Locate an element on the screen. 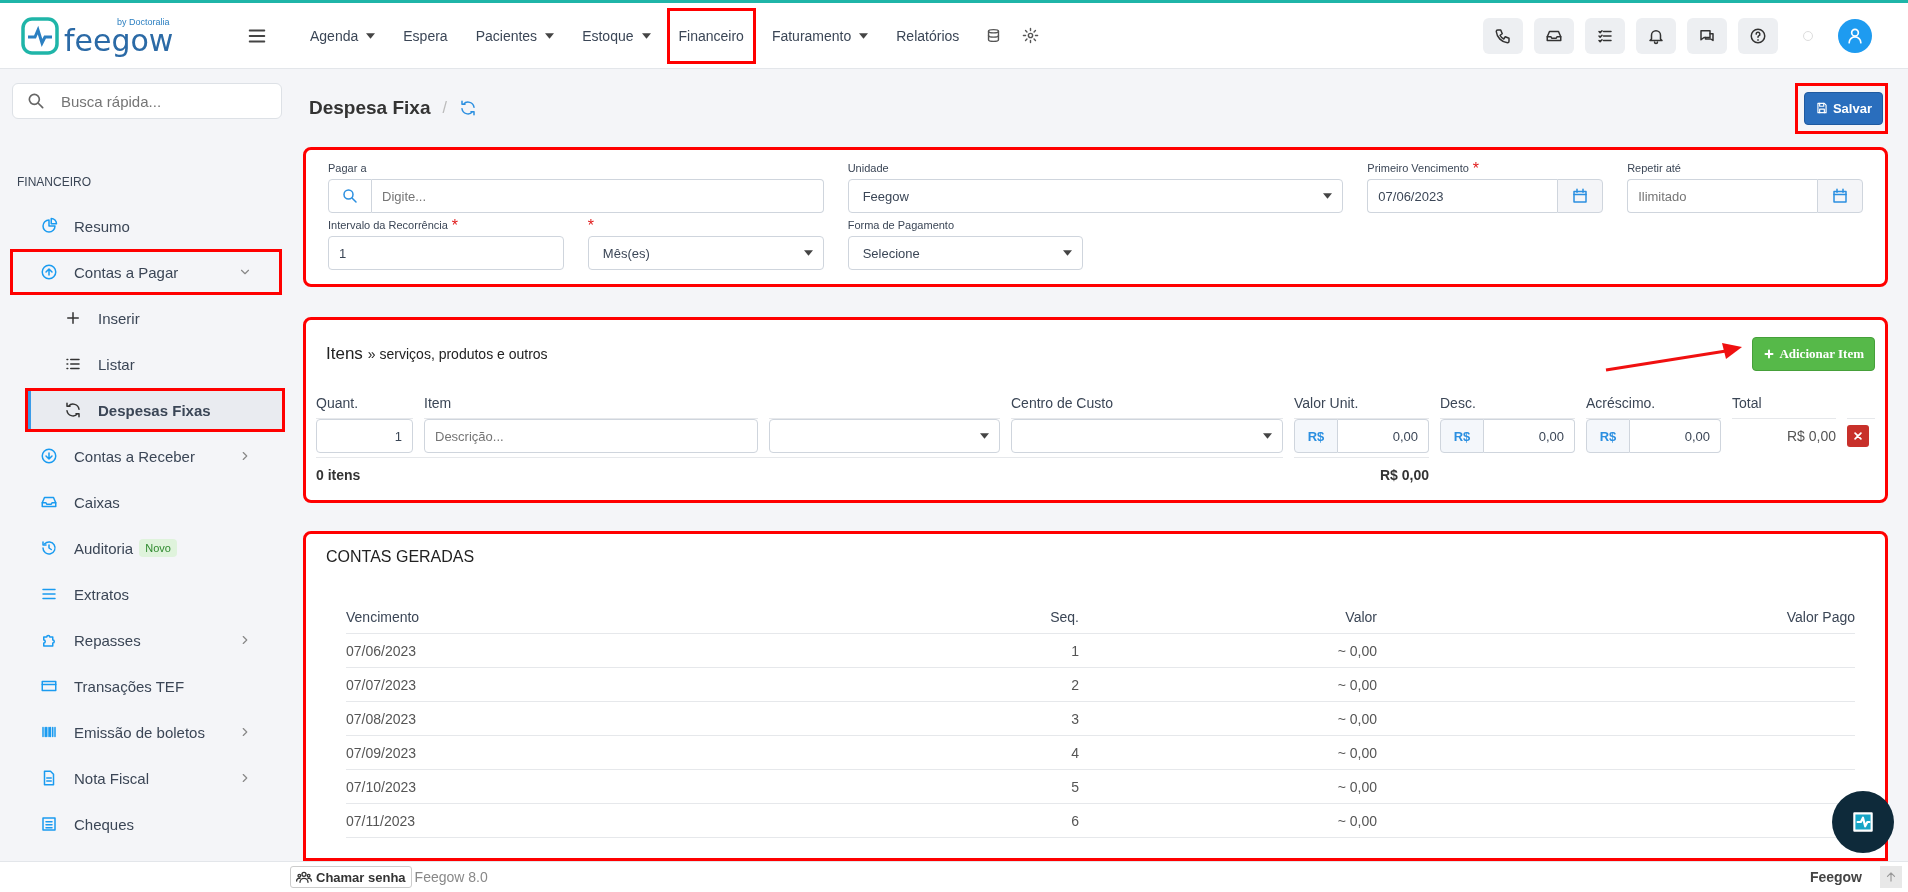 This screenshot has width=1908, height=892. sidebar-item: Emissão de boletos is located at coordinates (146, 732).